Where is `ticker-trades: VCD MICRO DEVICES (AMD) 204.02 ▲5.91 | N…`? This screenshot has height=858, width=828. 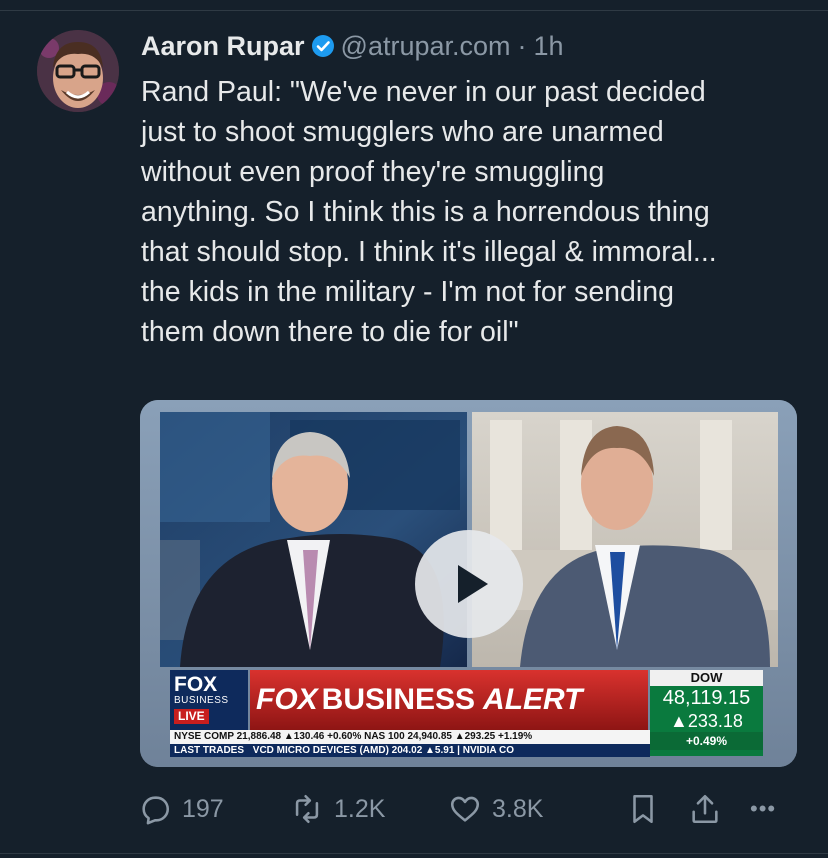 ticker-trades: VCD MICRO DEVICES (AMD) 204.02 ▲5.91 | N… is located at coordinates (383, 750).